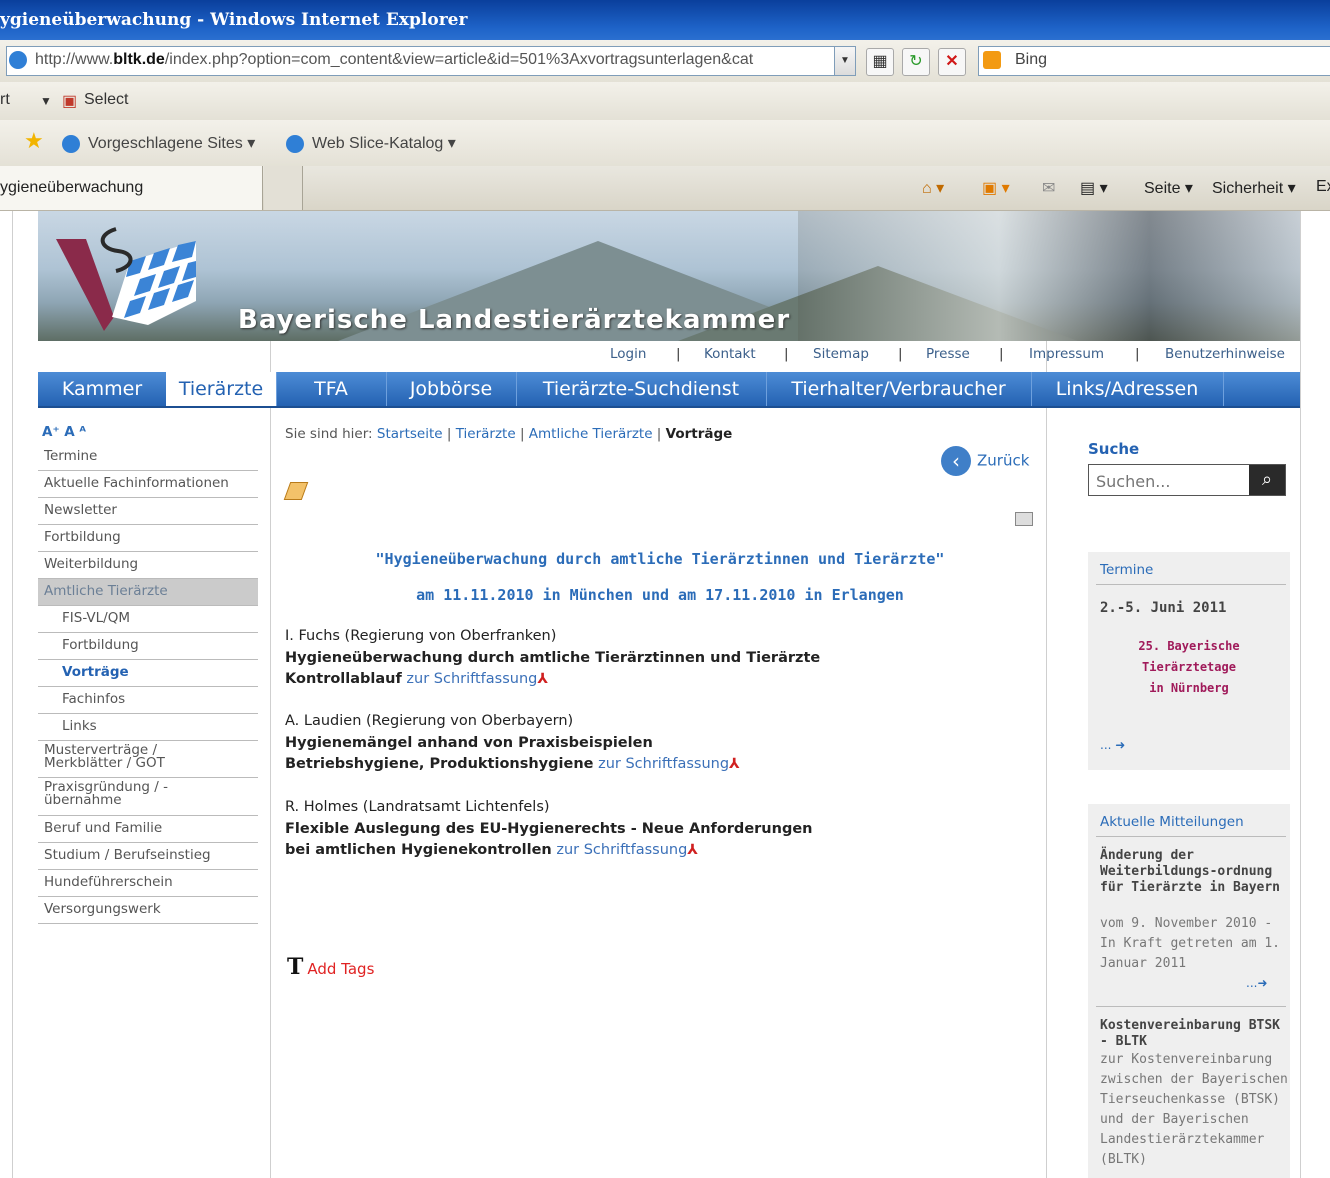 This screenshot has height=1178, width=1330. What do you see at coordinates (451, 389) in the screenshot?
I see `nav-jobborse: Jobbörse` at bounding box center [451, 389].